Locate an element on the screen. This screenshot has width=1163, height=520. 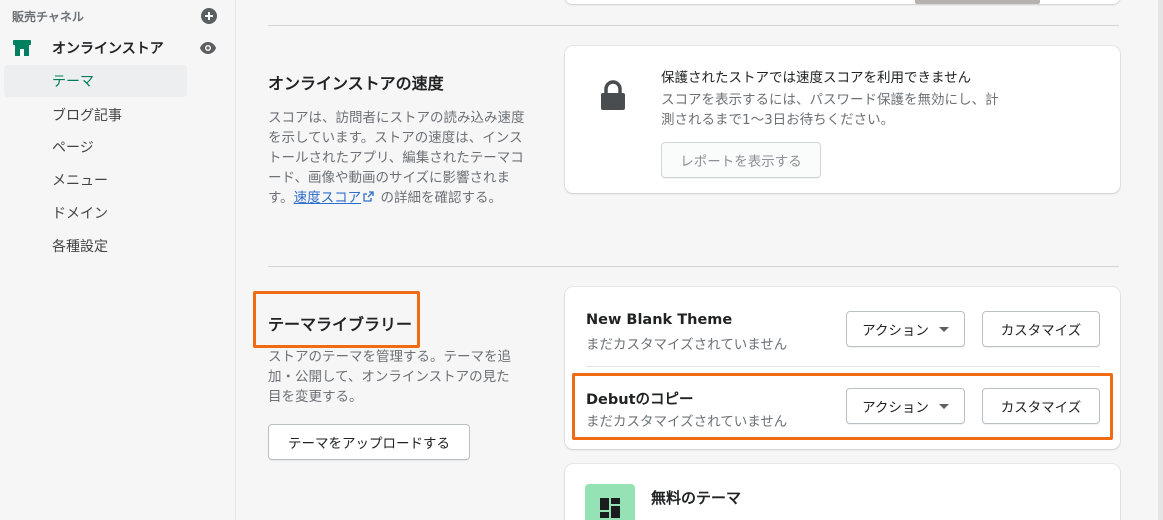
speed-desc-suffix: の詳細を確認する。 is located at coordinates (439, 198).